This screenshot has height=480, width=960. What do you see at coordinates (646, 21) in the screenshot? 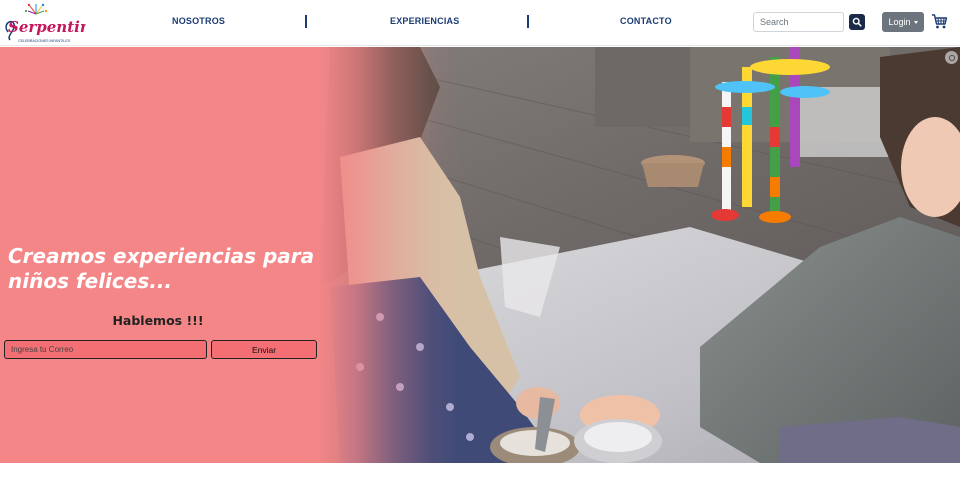
I see `nav-link-contacto: CONTACTO` at bounding box center [646, 21].